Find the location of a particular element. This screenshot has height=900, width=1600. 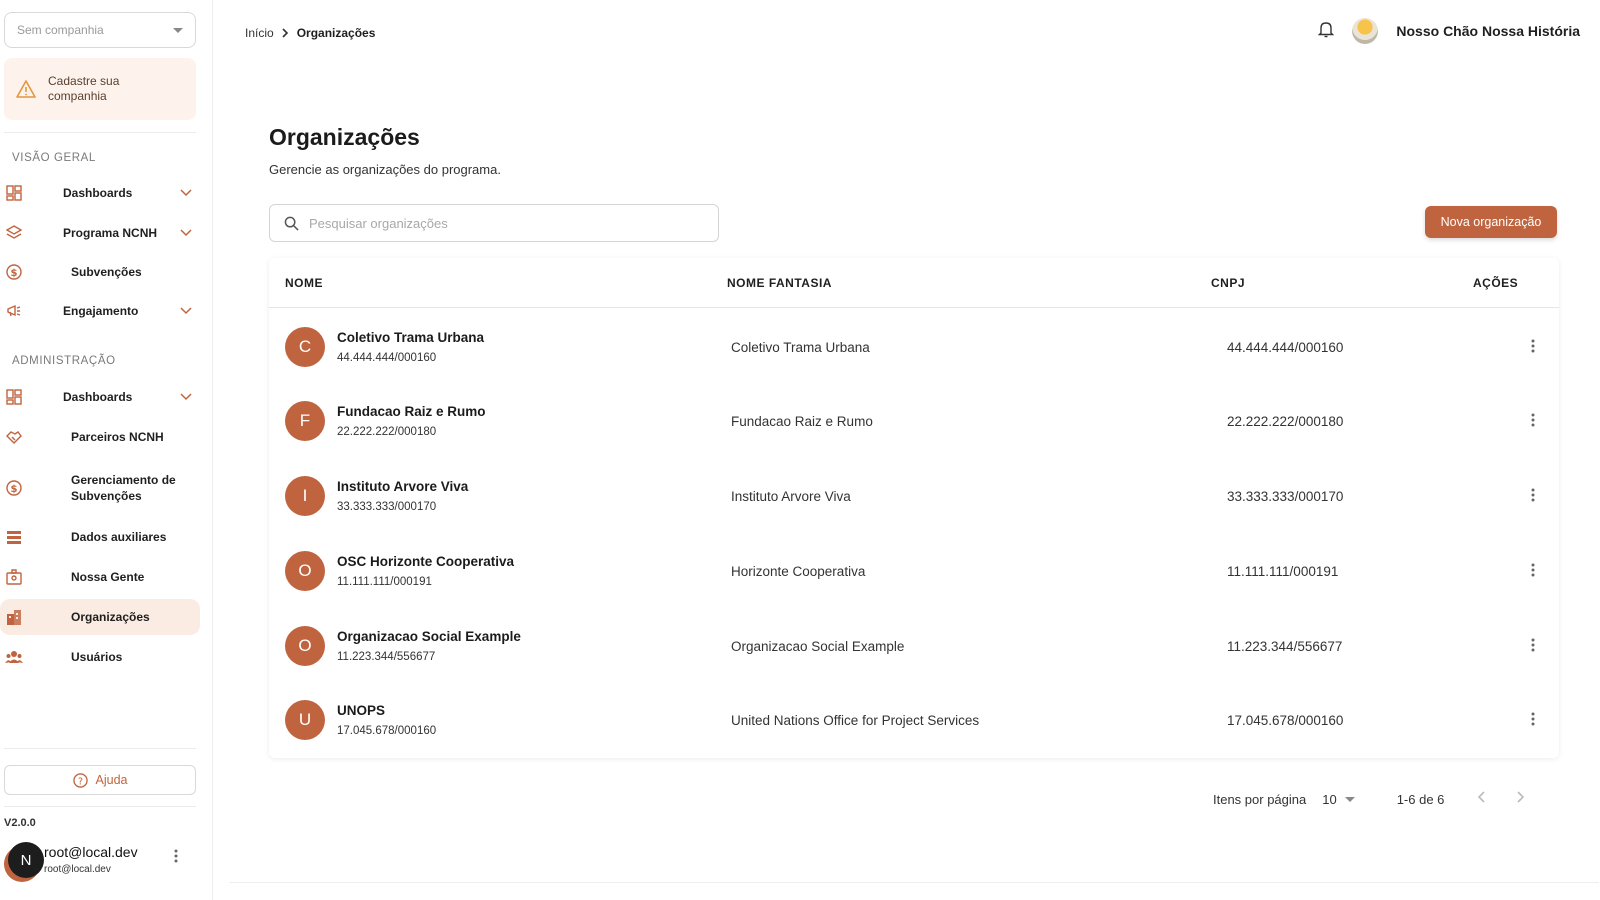

search-icon is located at coordinates (291, 223).